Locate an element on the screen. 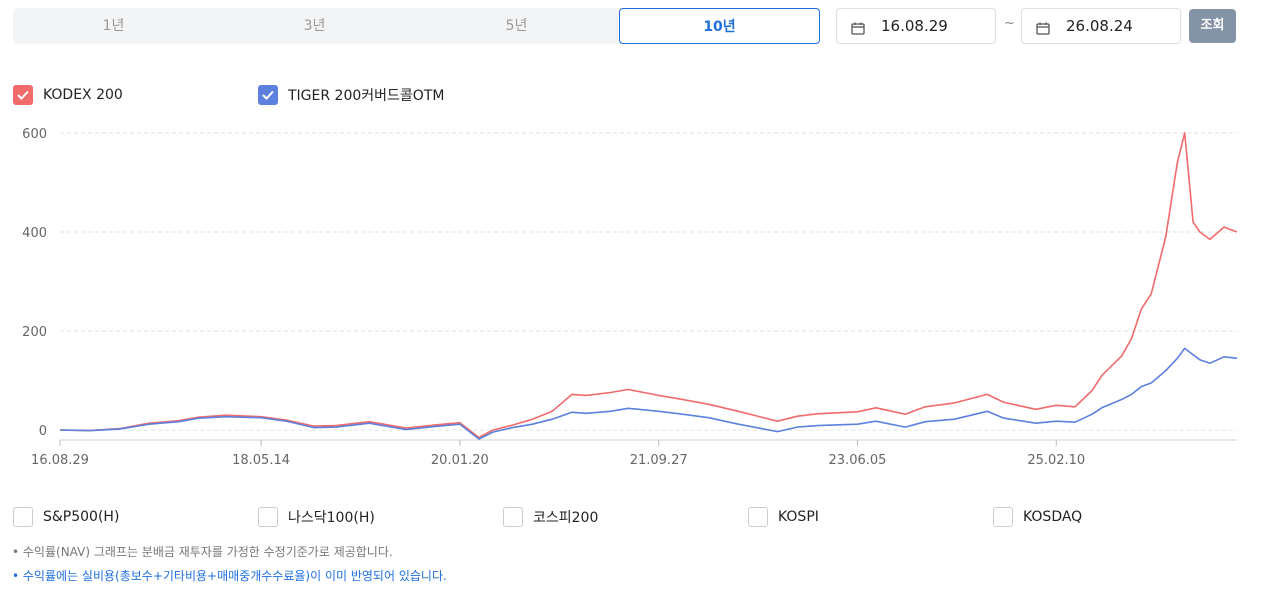 This screenshot has height=593, width=1267. benchmark-kospi: KOSPI is located at coordinates (783, 517).